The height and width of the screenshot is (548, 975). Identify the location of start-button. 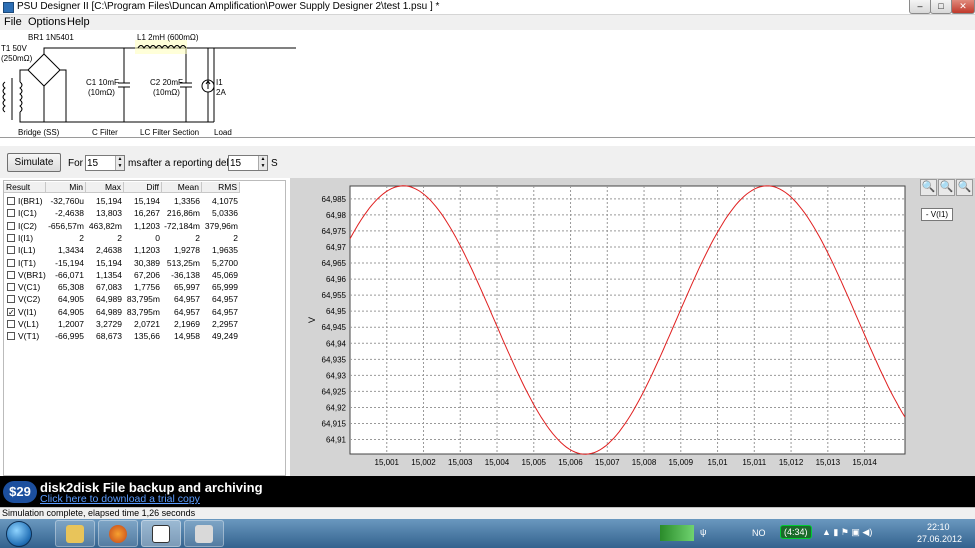
(19, 534).